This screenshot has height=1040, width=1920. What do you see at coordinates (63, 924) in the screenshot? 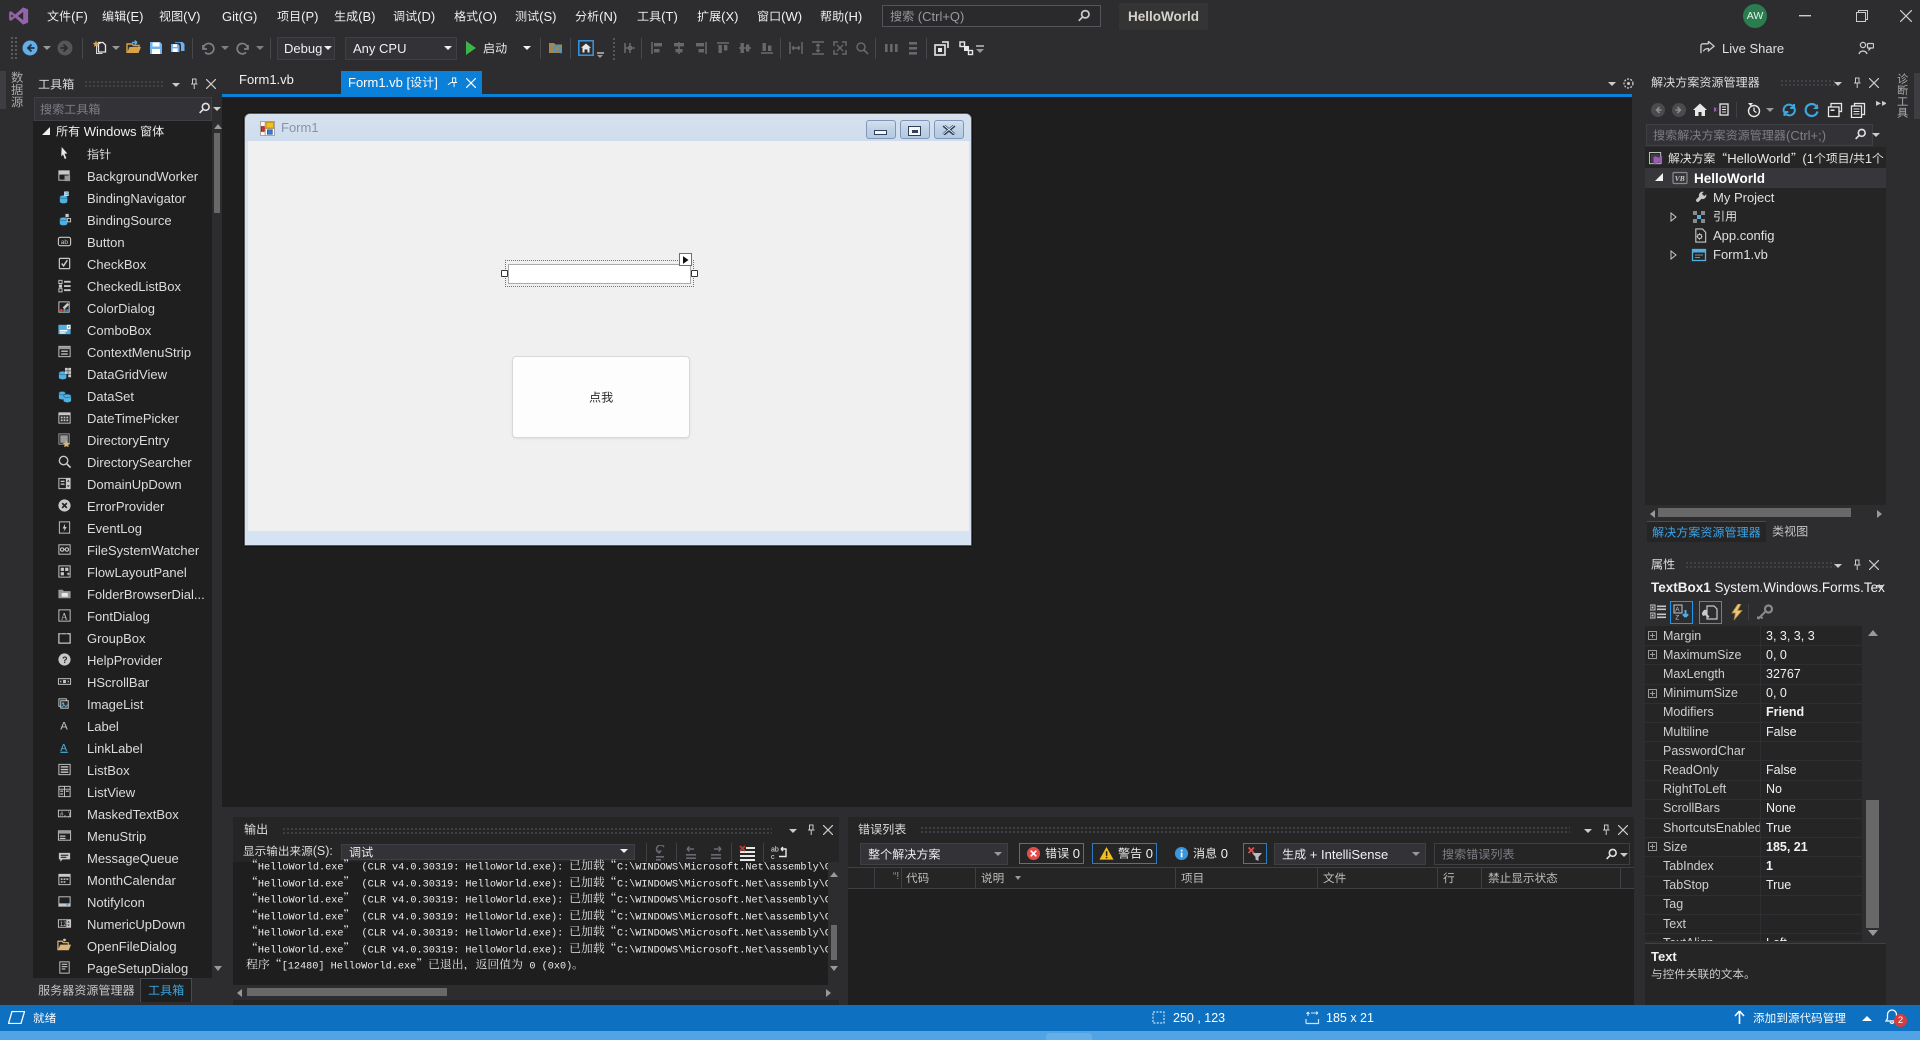
I see `svg-text: 12` at bounding box center [63, 924].